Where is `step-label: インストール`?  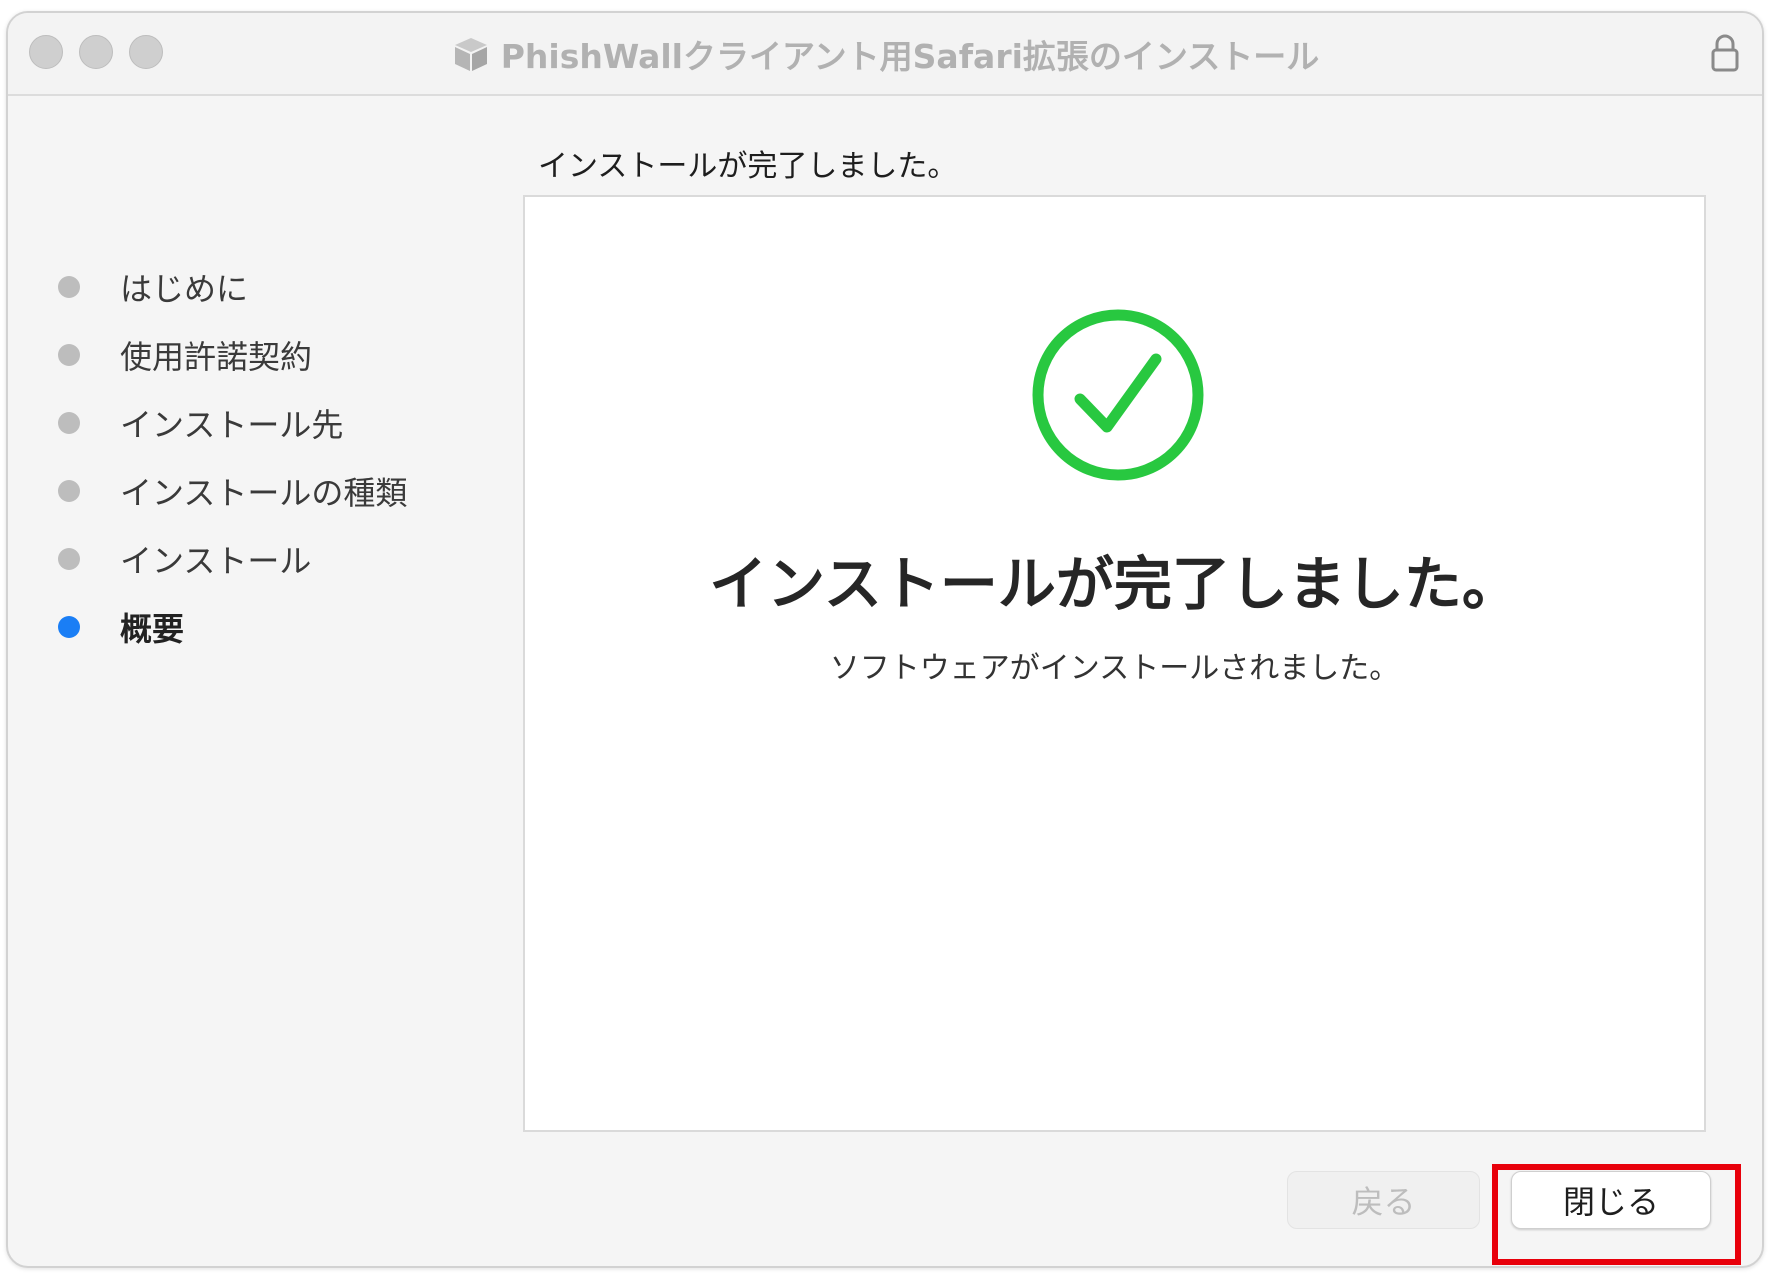 step-label: インストール is located at coordinates (216, 561).